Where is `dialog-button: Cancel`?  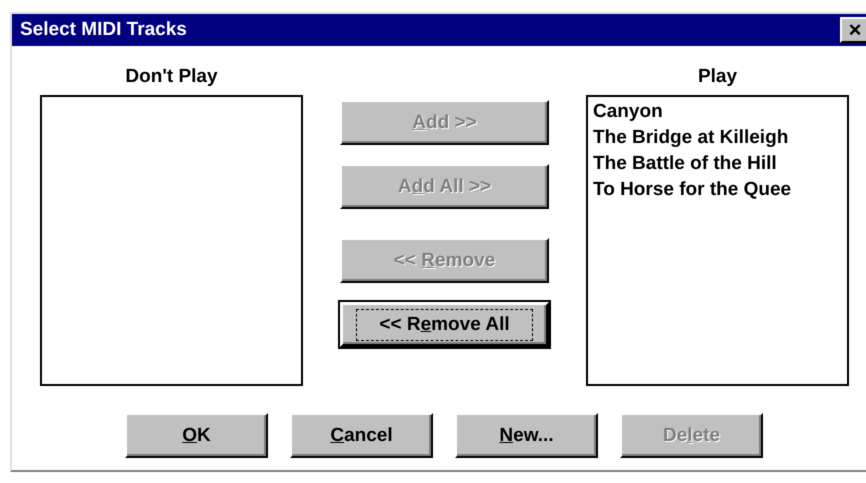
dialog-button: Cancel is located at coordinates (361, 435).